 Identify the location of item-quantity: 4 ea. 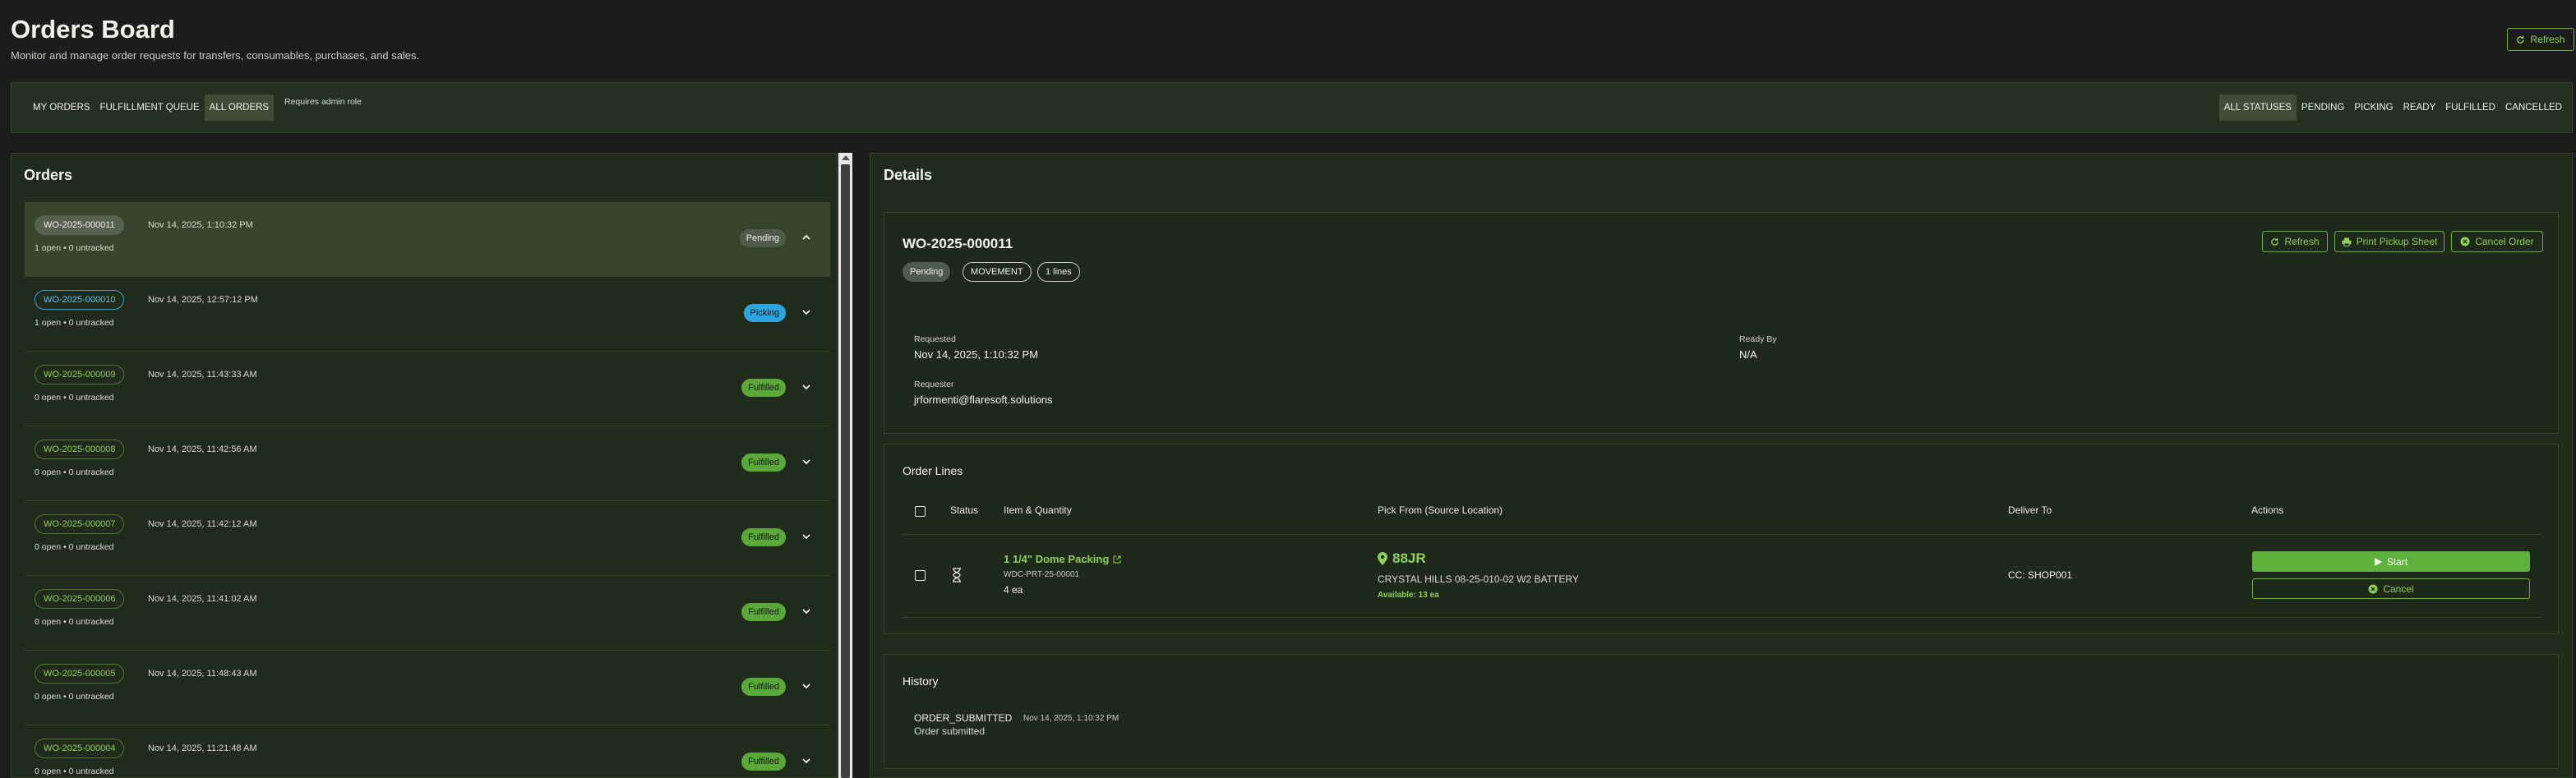
(1013, 590).